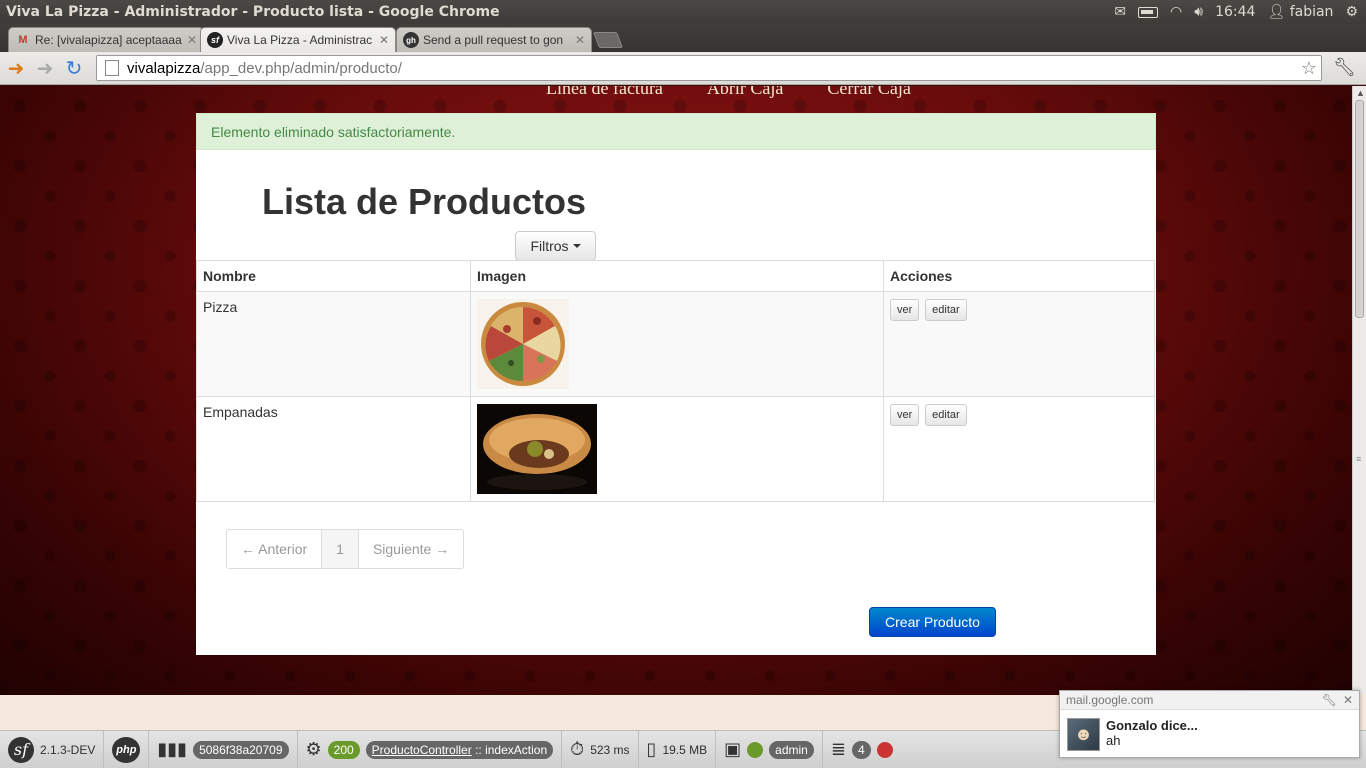 The width and height of the screenshot is (1366, 768). I want to click on database-icon: ≣, so click(838, 749).